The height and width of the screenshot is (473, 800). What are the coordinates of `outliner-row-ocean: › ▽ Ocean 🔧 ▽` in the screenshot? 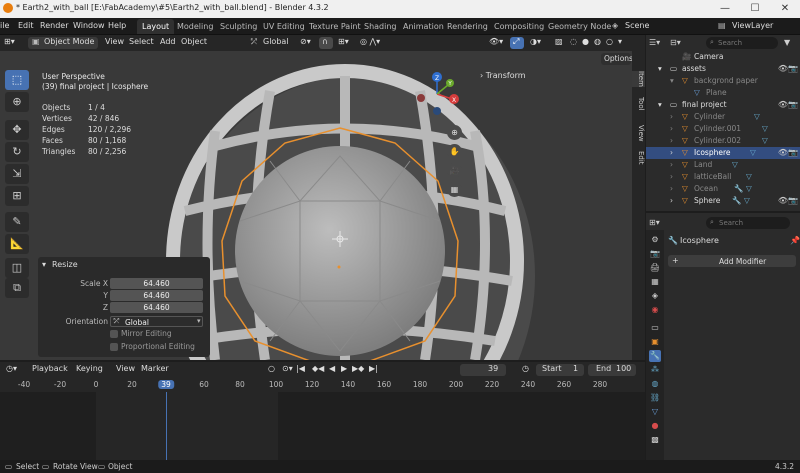 It's located at (723, 189).